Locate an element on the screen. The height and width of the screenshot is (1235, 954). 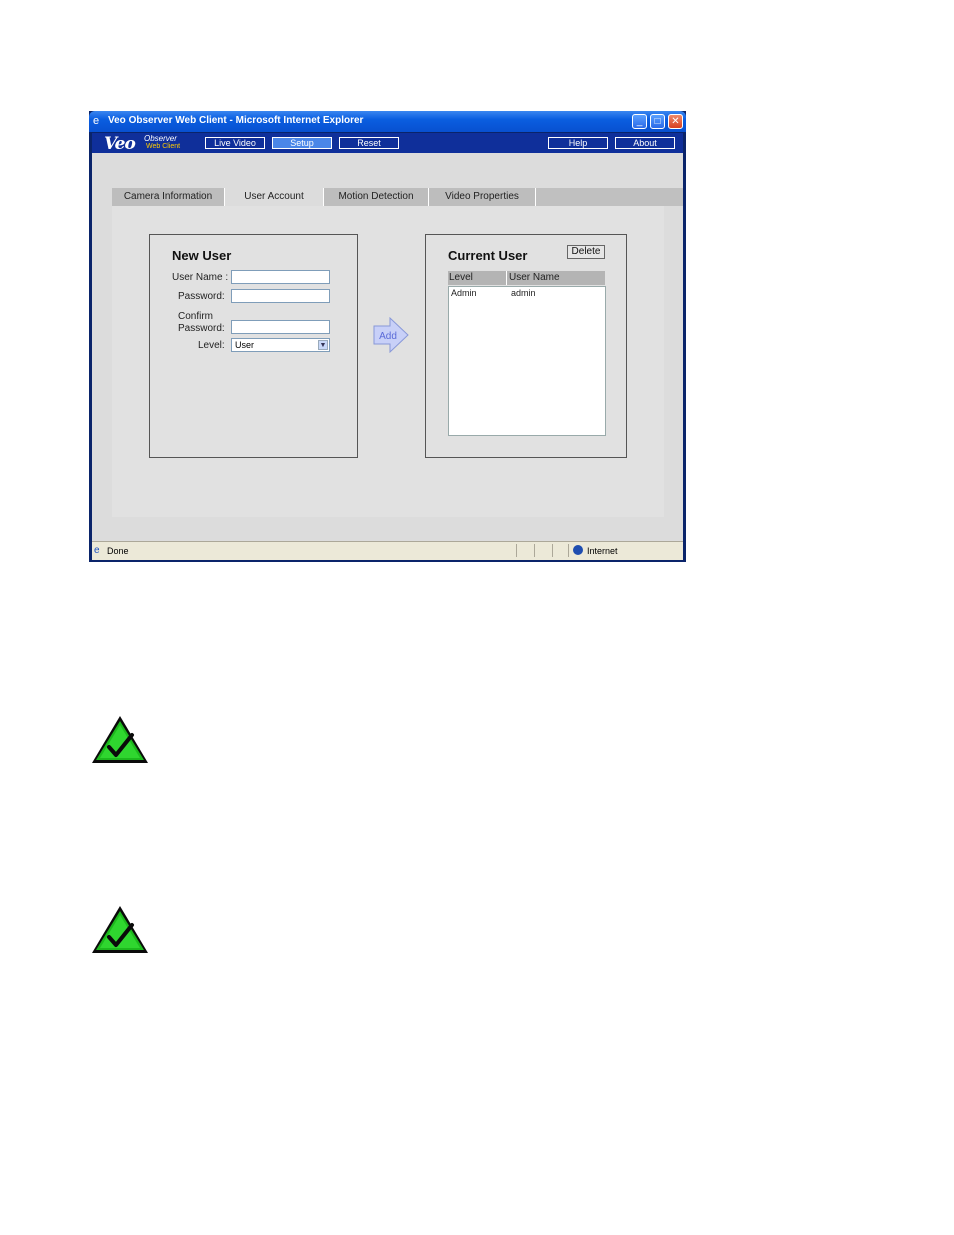
status-bar: e Done Internet is located at coordinates (387, 550).